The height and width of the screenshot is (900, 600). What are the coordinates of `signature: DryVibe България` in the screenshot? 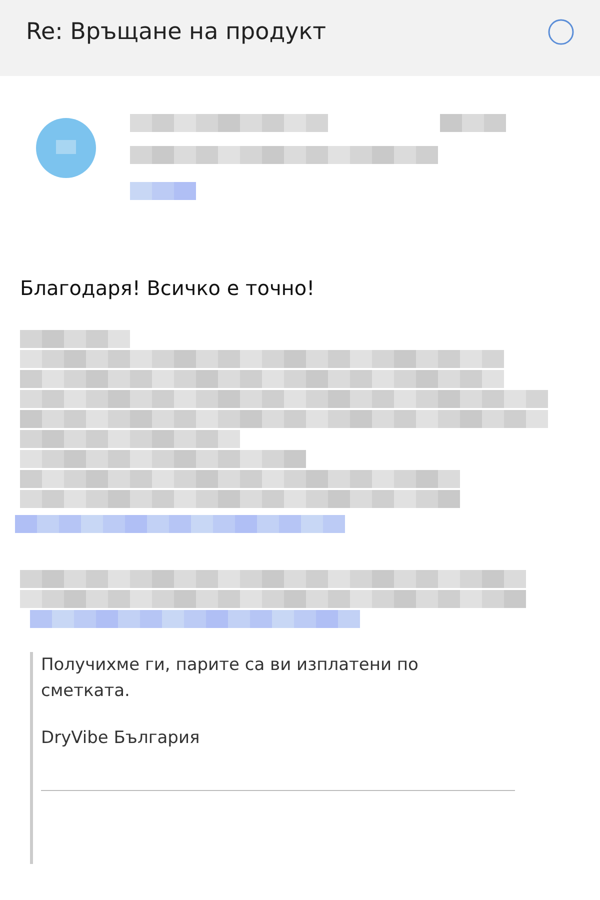 It's located at (121, 738).